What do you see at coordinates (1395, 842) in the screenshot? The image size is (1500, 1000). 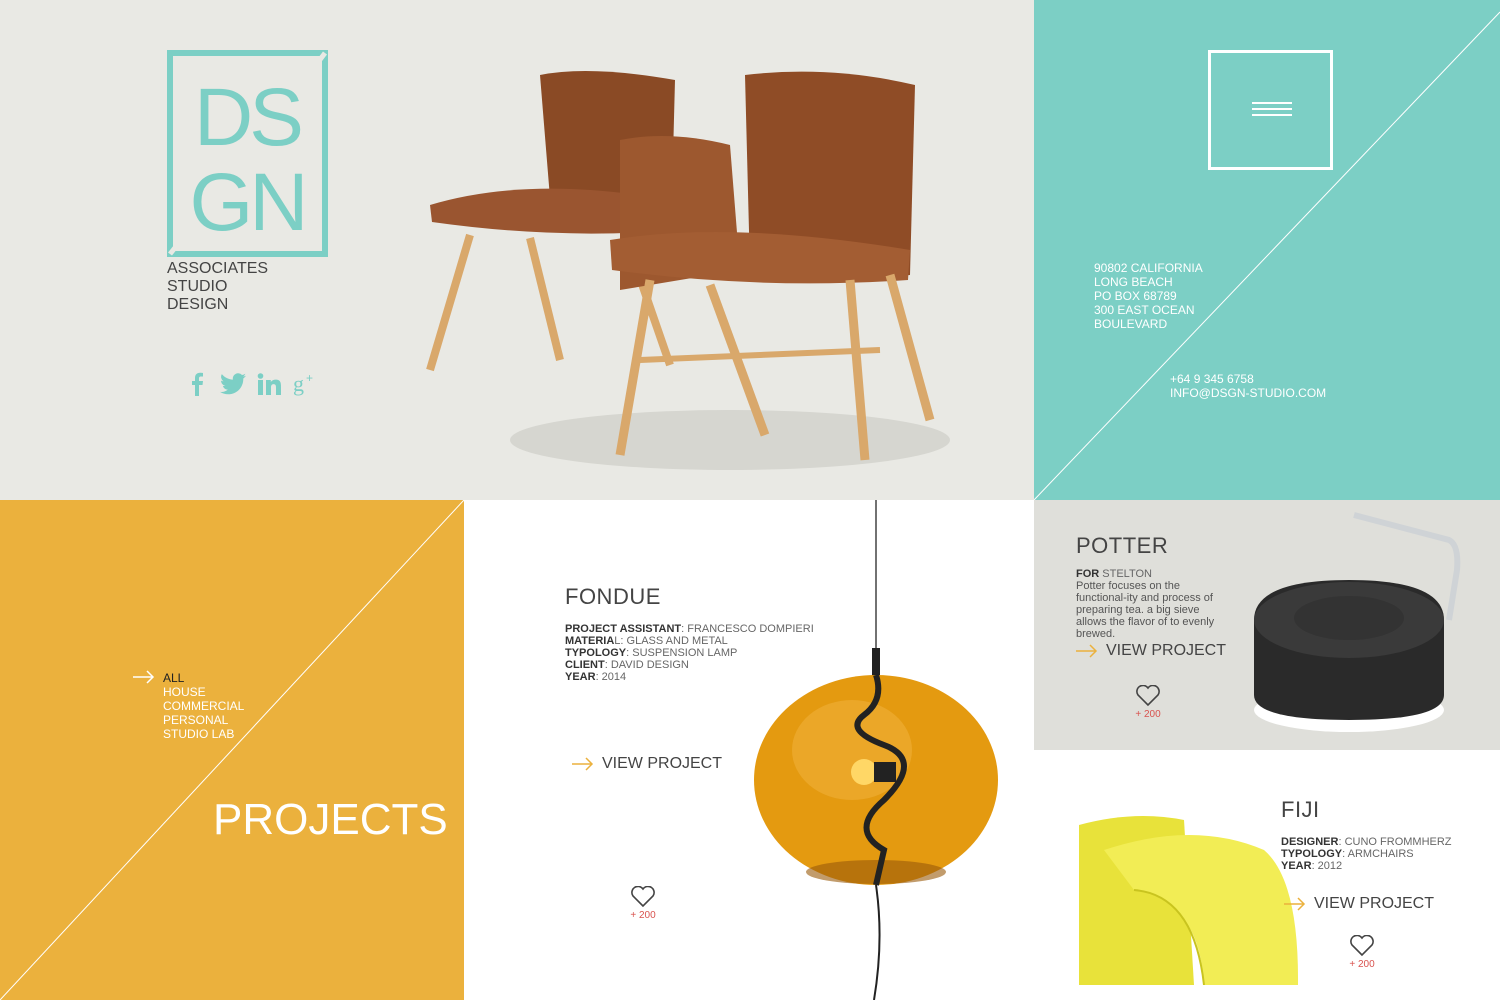 I see `meta-value: : CUNO FROMMHERZ` at bounding box center [1395, 842].